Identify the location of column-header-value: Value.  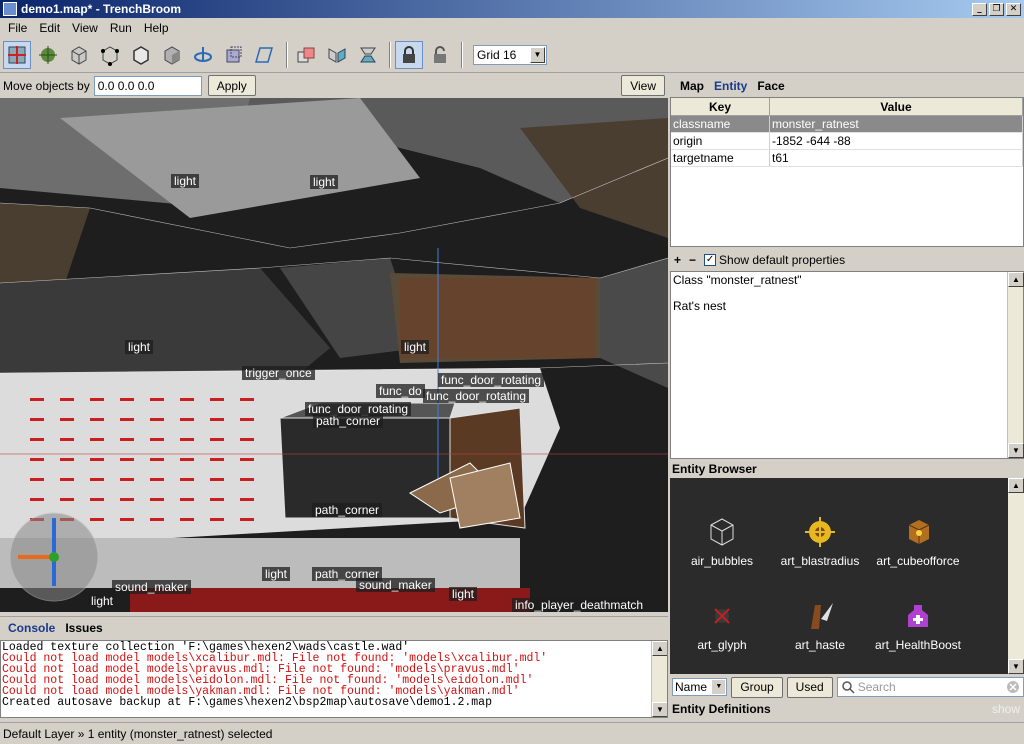
(896, 106).